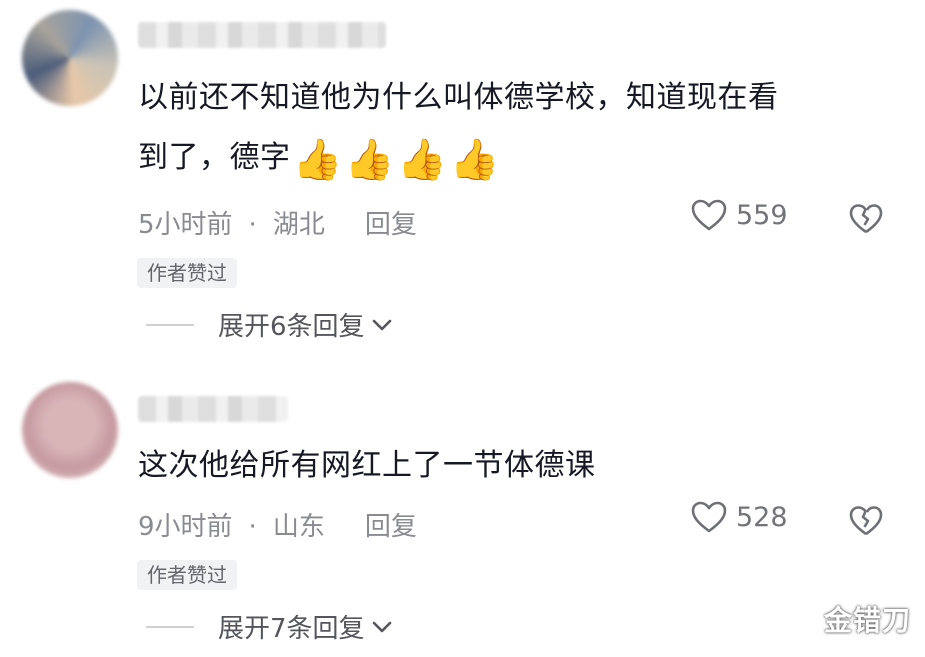  What do you see at coordinates (291, 327) in the screenshot?
I see `expand-replies-label: 展开6条回复` at bounding box center [291, 327].